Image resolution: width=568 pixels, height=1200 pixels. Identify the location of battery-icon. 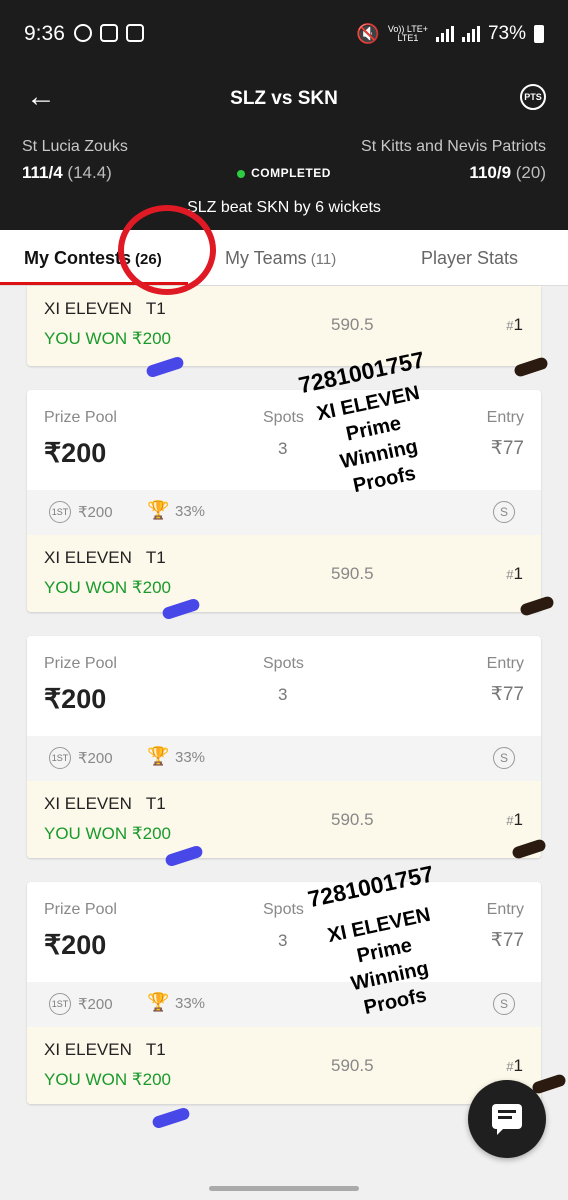
(539, 34).